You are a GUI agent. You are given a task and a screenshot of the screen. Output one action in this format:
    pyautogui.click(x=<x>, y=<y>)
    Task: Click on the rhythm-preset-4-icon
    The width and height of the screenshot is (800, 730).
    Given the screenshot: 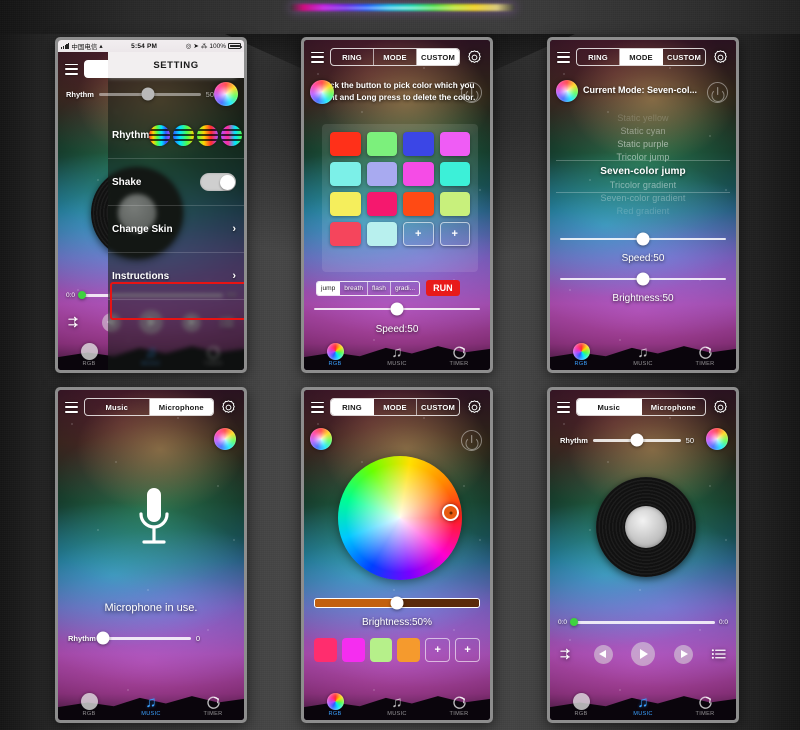 What is the action you would take?
    pyautogui.click(x=232, y=135)
    